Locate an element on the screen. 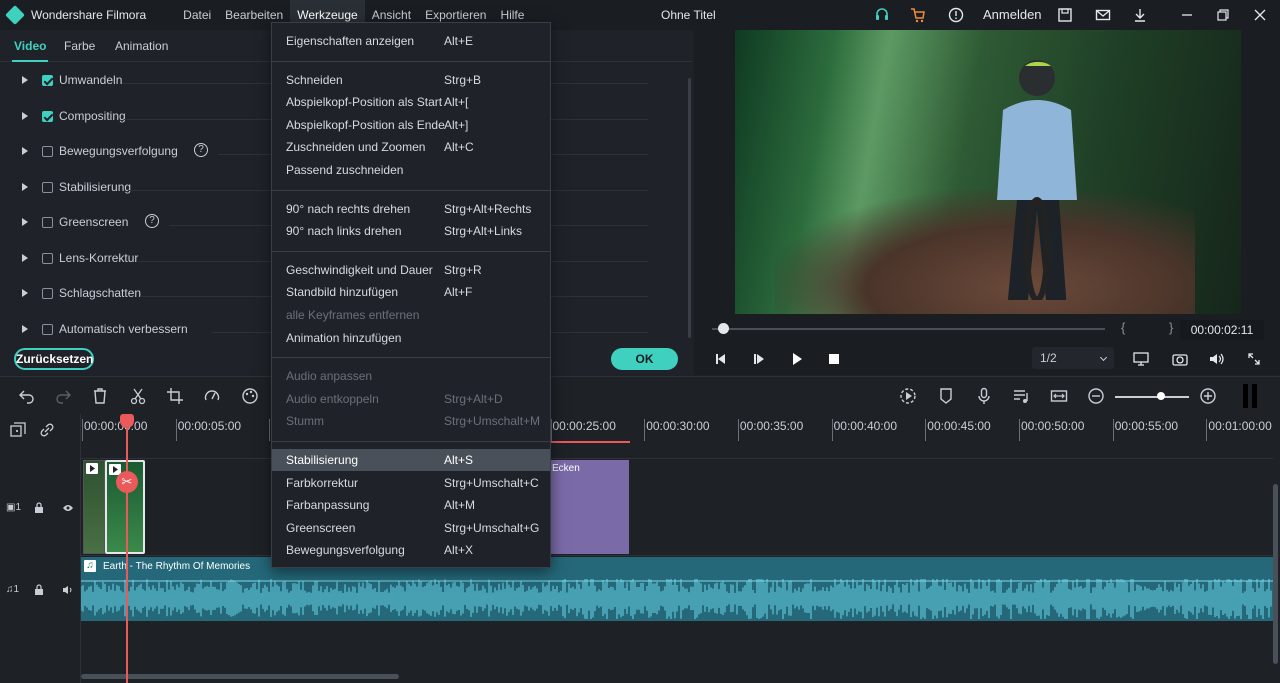 Image resolution: width=1280 pixels, height=683 pixels. undo-icon is located at coordinates (27, 396).